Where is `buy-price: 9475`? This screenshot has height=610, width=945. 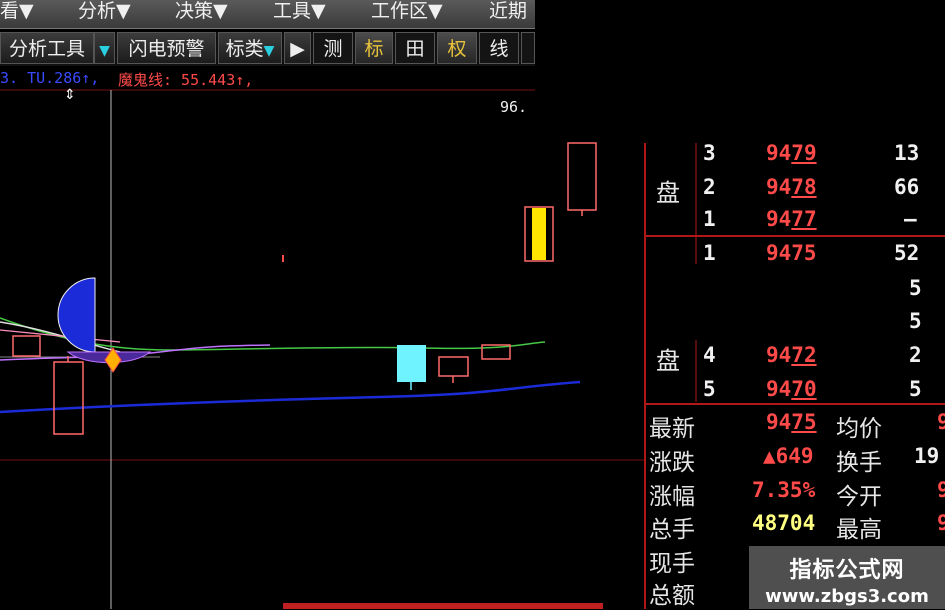 buy-price: 9475 is located at coordinates (791, 253).